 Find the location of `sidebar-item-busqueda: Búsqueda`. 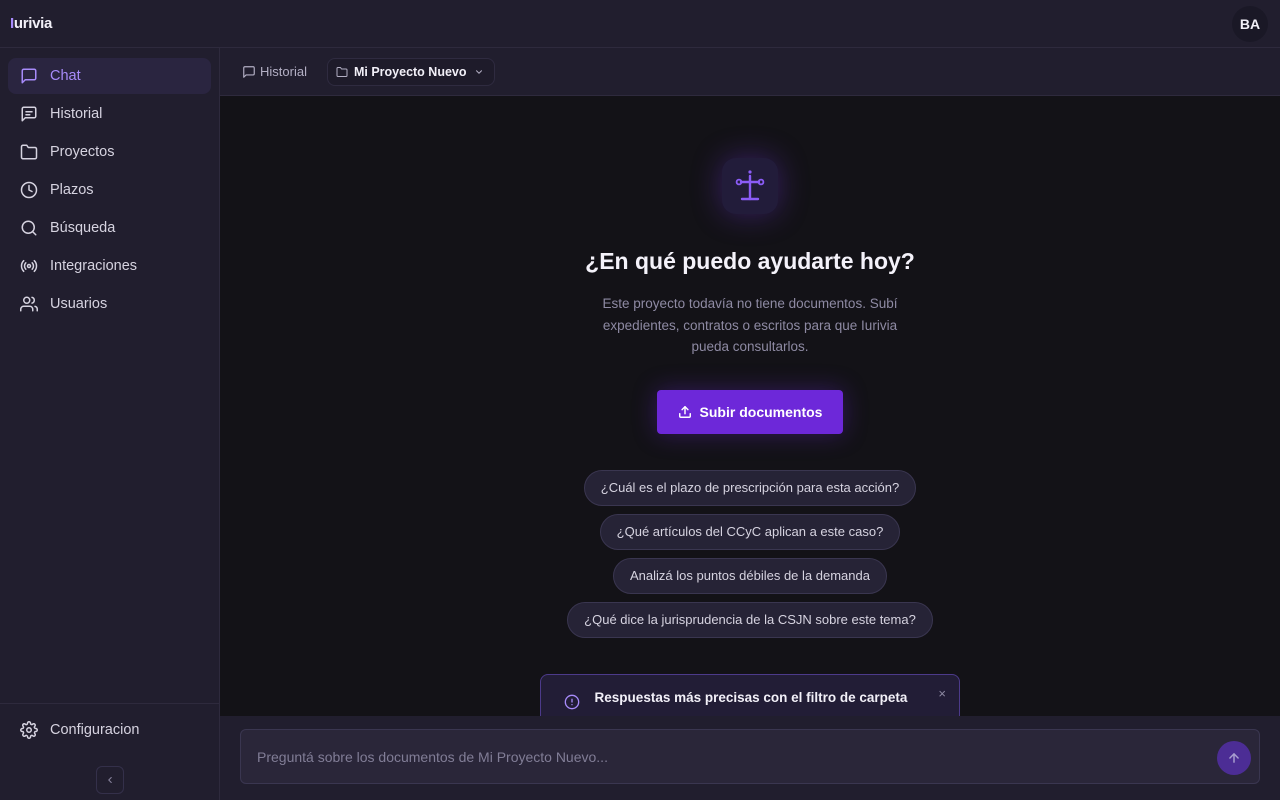

sidebar-item-busqueda: Búsqueda is located at coordinates (109, 228).